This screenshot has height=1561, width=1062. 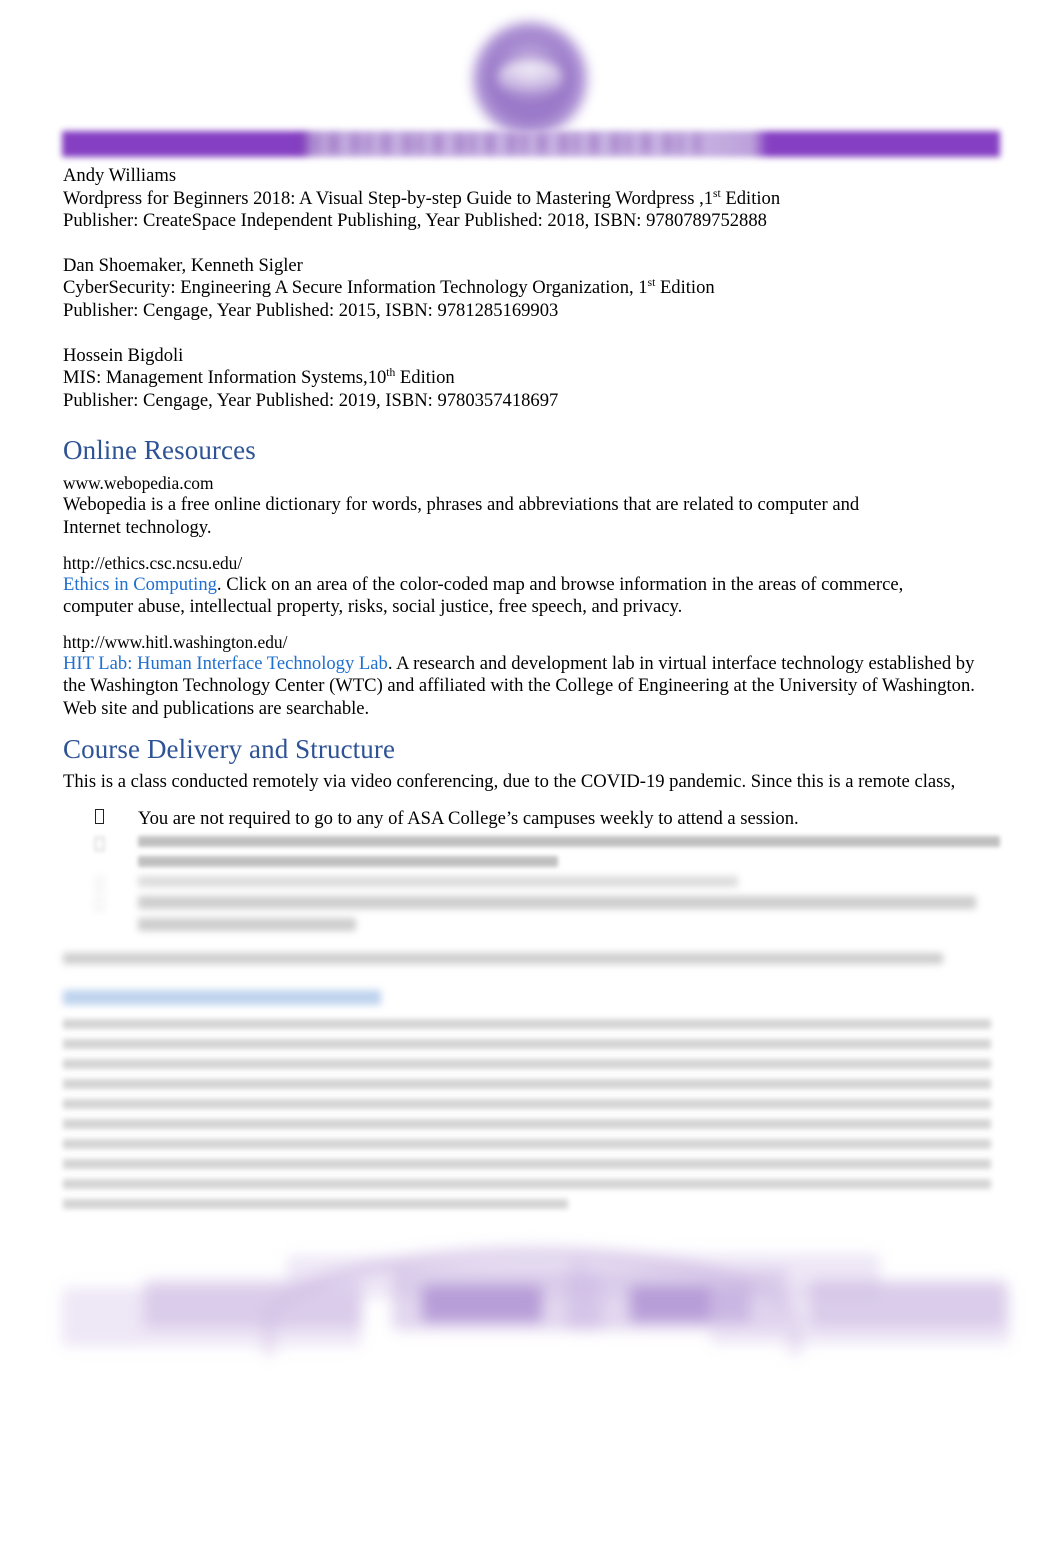 I want to click on redacted-bullet-group, so click(x=533, y=884).